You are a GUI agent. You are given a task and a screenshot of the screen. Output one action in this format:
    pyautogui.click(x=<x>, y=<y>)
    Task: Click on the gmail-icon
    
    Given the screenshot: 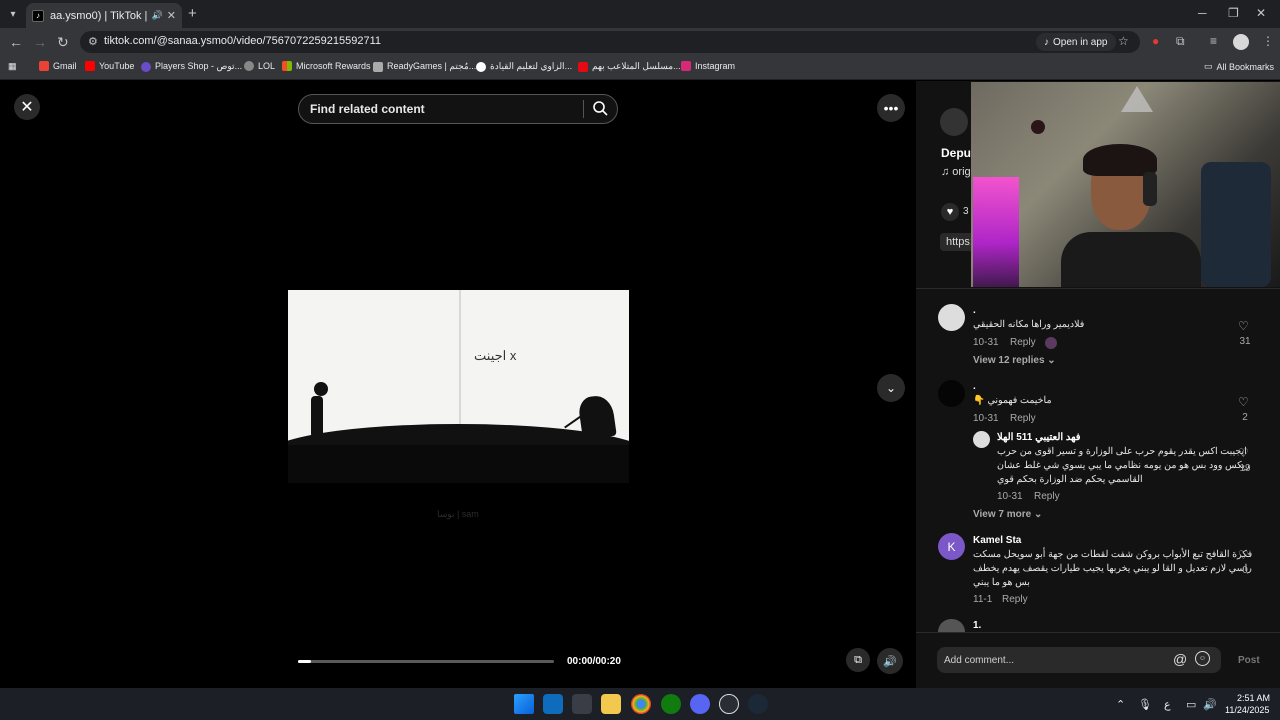 What is the action you would take?
    pyautogui.click(x=44, y=66)
    